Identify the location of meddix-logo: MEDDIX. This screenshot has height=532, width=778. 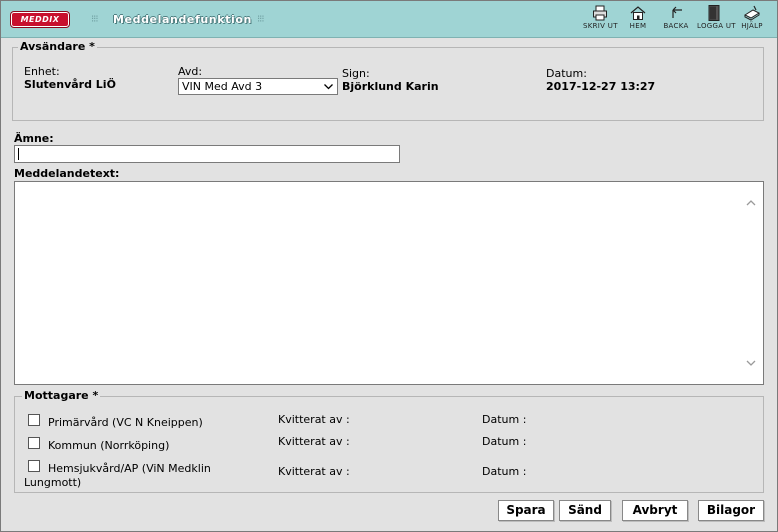
(40, 19).